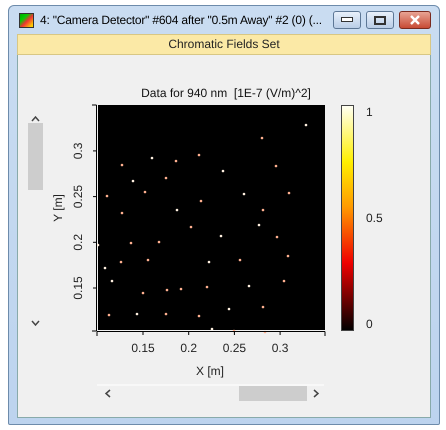 The width and height of the screenshot is (446, 430). What do you see at coordinates (374, 218) in the screenshot?
I see `colorbar-label: 0.5` at bounding box center [374, 218].